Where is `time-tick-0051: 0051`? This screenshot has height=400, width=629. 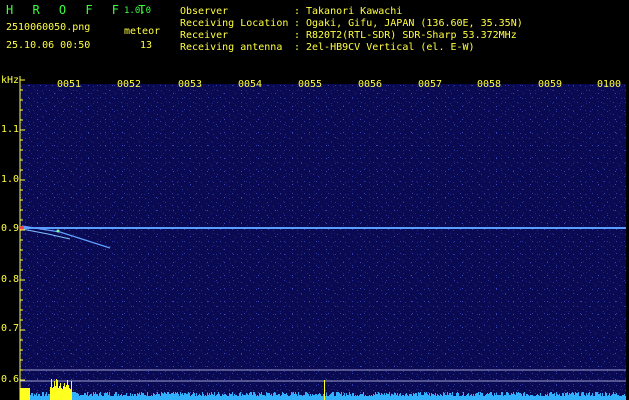 time-tick-0051: 0051 is located at coordinates (69, 84).